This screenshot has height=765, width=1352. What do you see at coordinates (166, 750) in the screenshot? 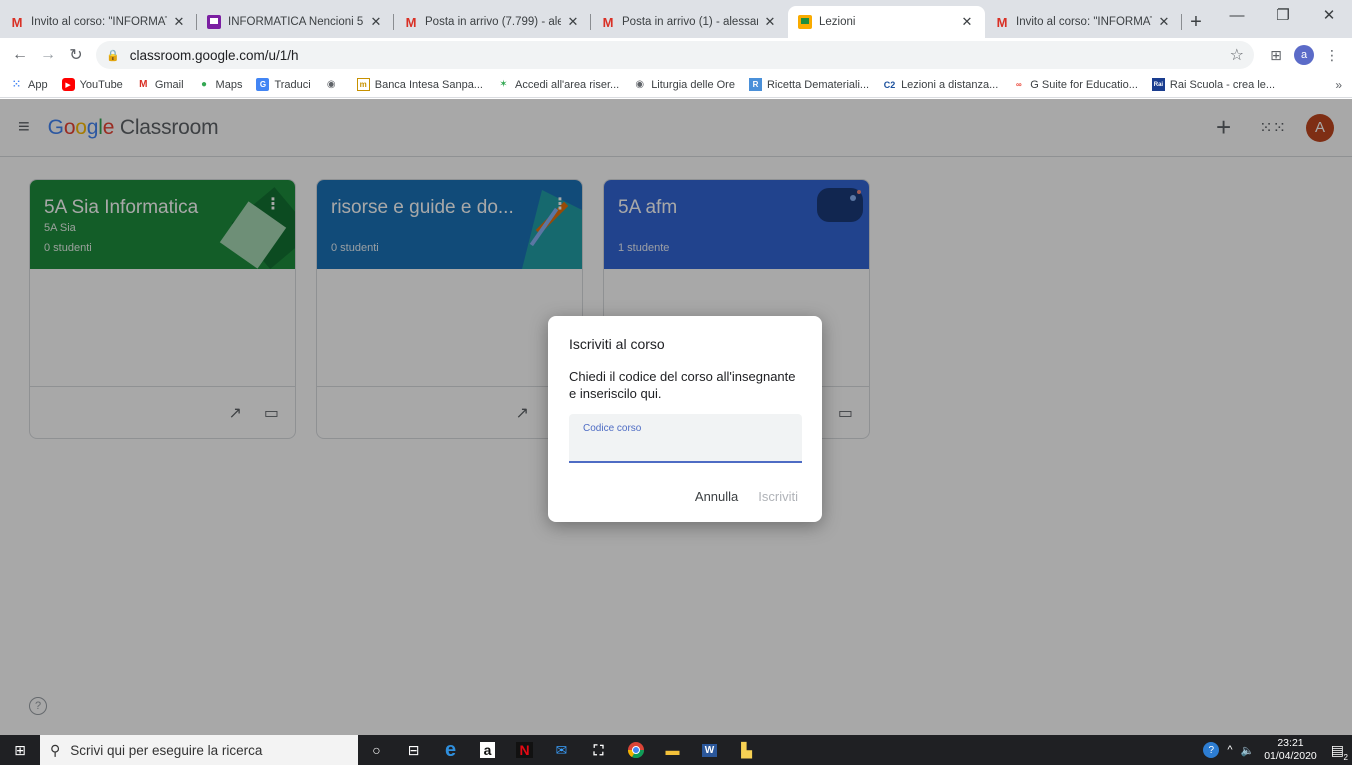
I see `taskbar-search-placeholder: Scrivi qui per eseguire la ricerca` at bounding box center [166, 750].